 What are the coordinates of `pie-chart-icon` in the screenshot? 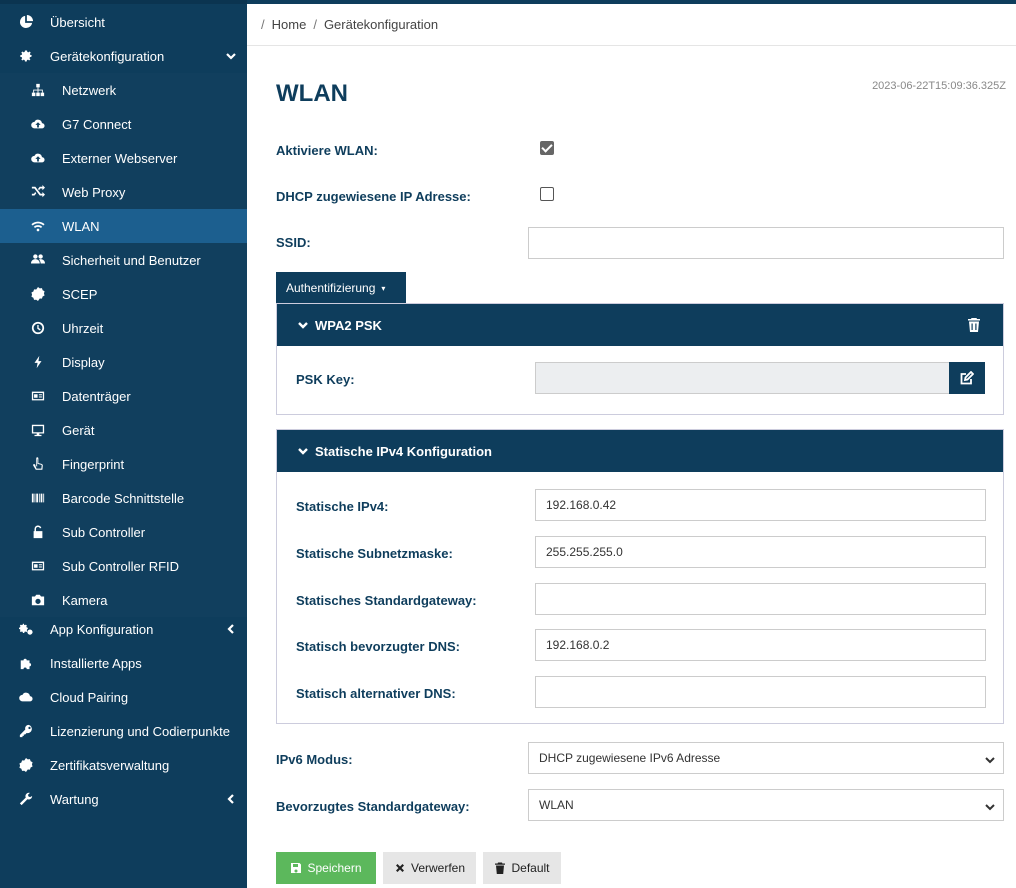 It's located at (26, 22).